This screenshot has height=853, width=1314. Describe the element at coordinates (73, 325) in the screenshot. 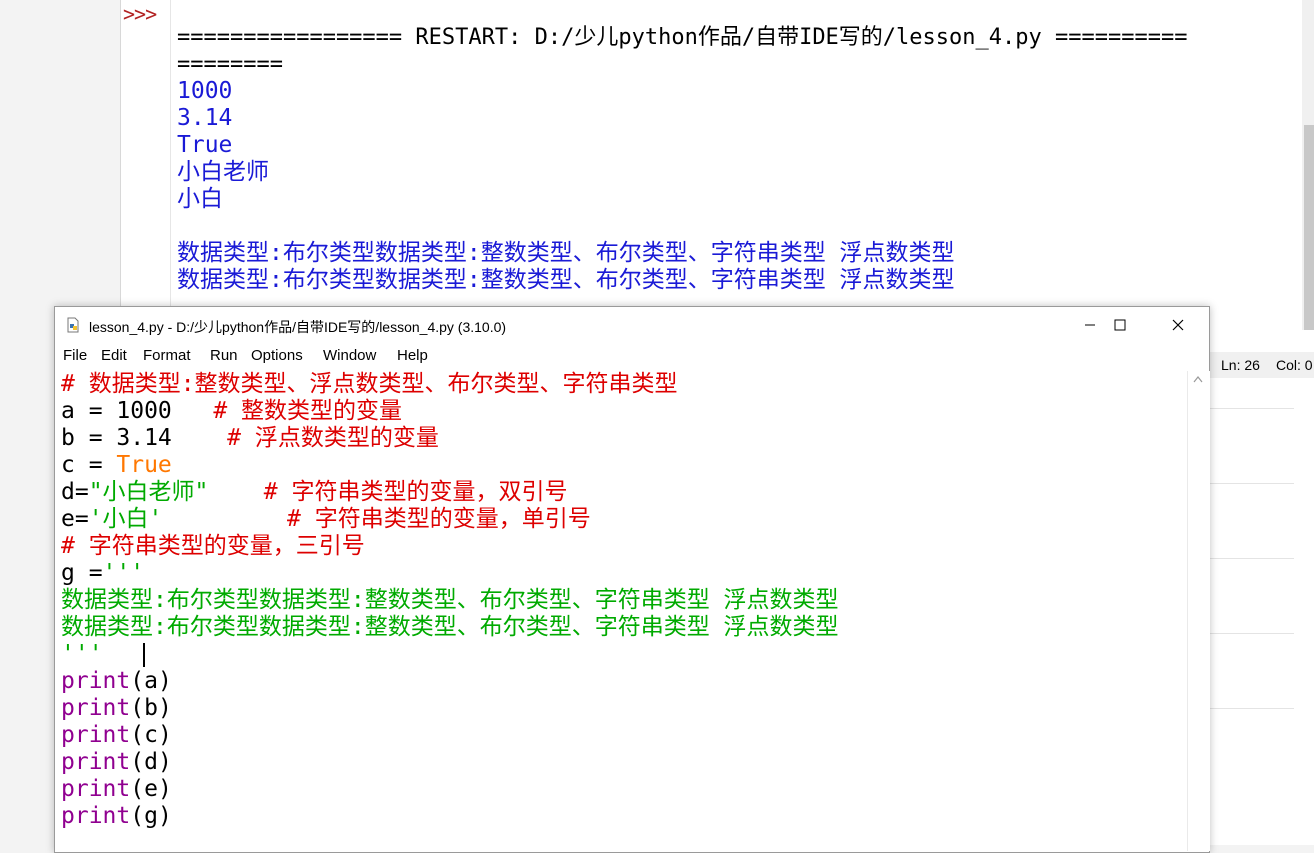

I see `python-file-icon` at that location.